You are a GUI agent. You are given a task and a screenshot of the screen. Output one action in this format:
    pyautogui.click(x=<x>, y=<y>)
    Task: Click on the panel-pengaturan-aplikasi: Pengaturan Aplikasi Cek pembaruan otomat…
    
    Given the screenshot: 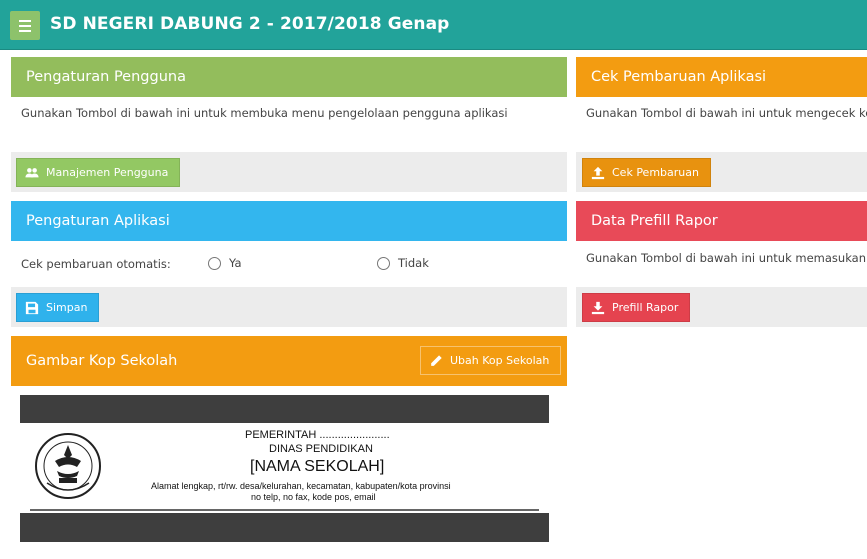 What is the action you would take?
    pyautogui.click(x=289, y=264)
    